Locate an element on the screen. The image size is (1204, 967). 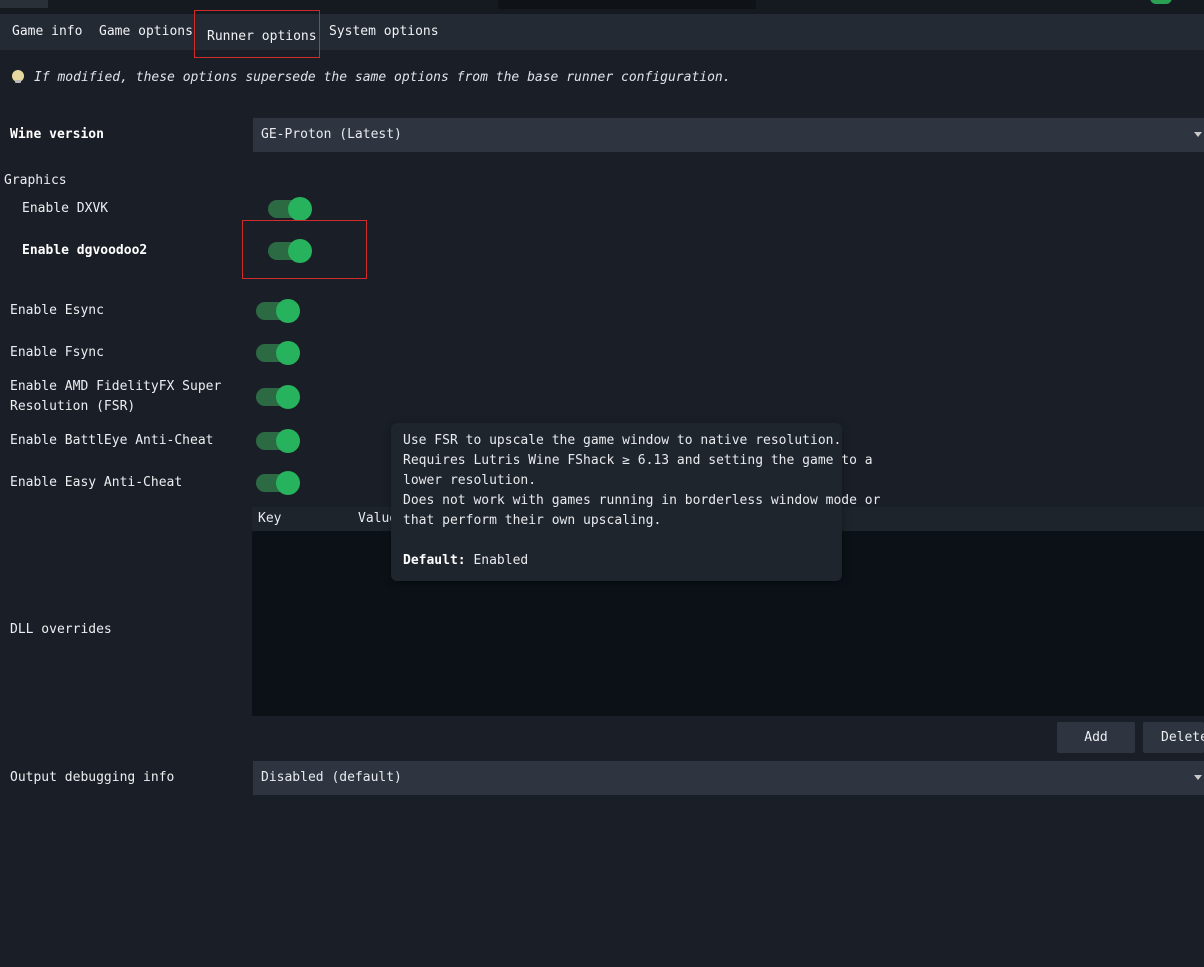
fsr-label-line1: Enable AMD FidelityFX Super is located at coordinates (116, 386).